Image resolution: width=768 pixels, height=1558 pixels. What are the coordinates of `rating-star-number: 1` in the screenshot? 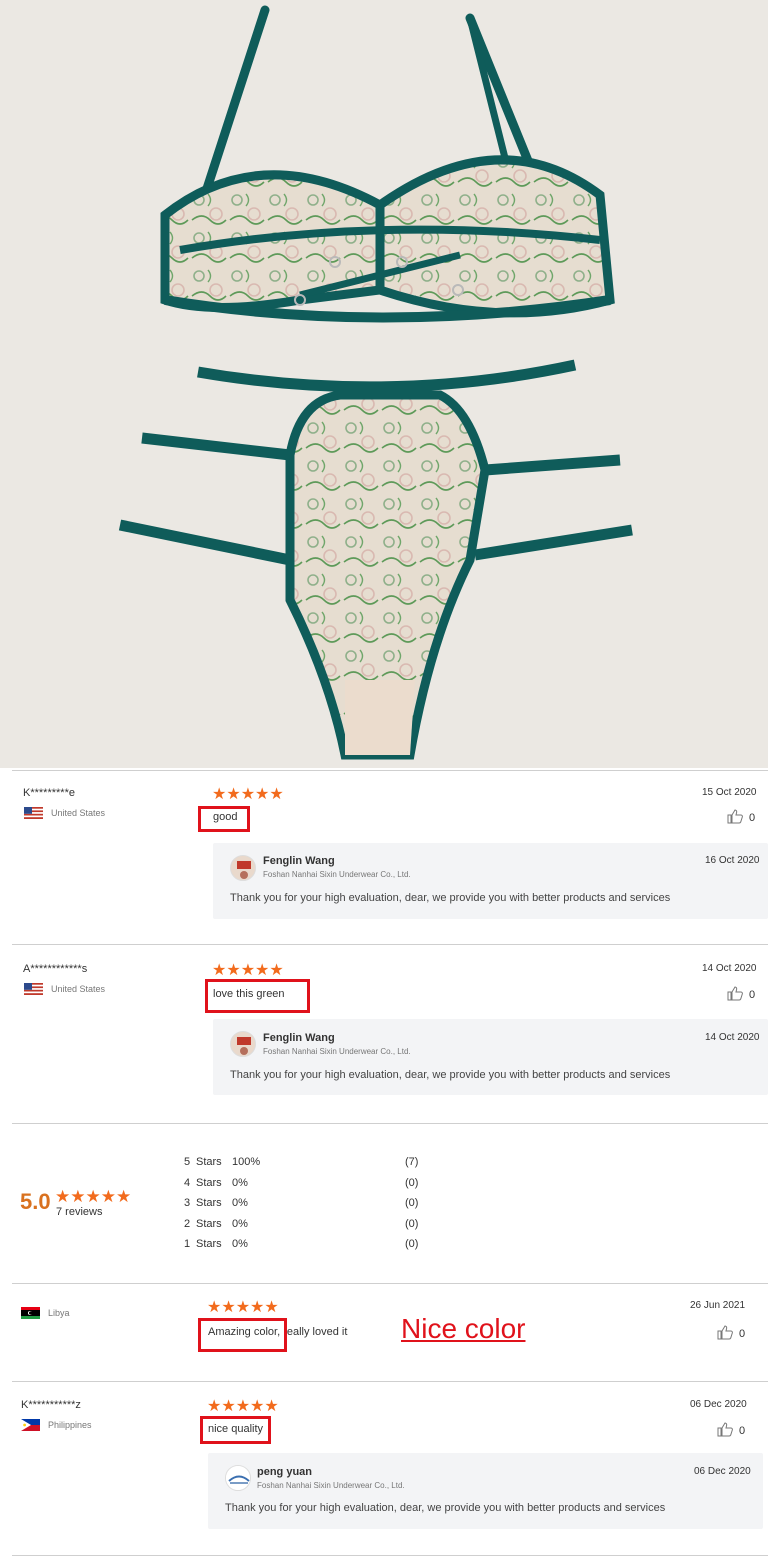 It's located at (187, 1244).